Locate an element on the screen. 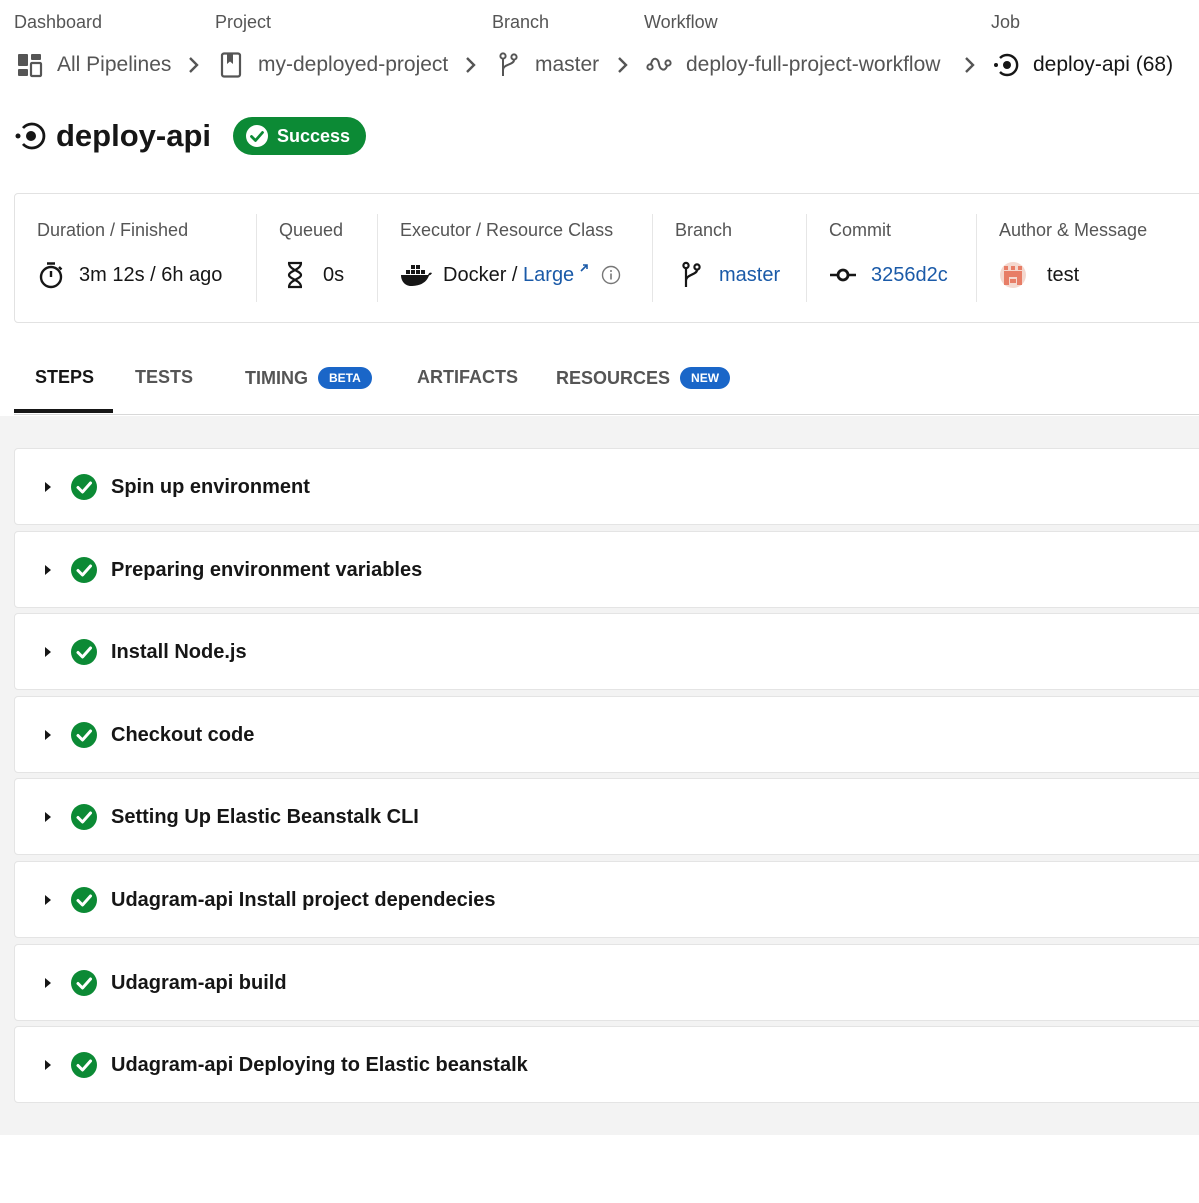  breadcrumb-label: master is located at coordinates (567, 64).